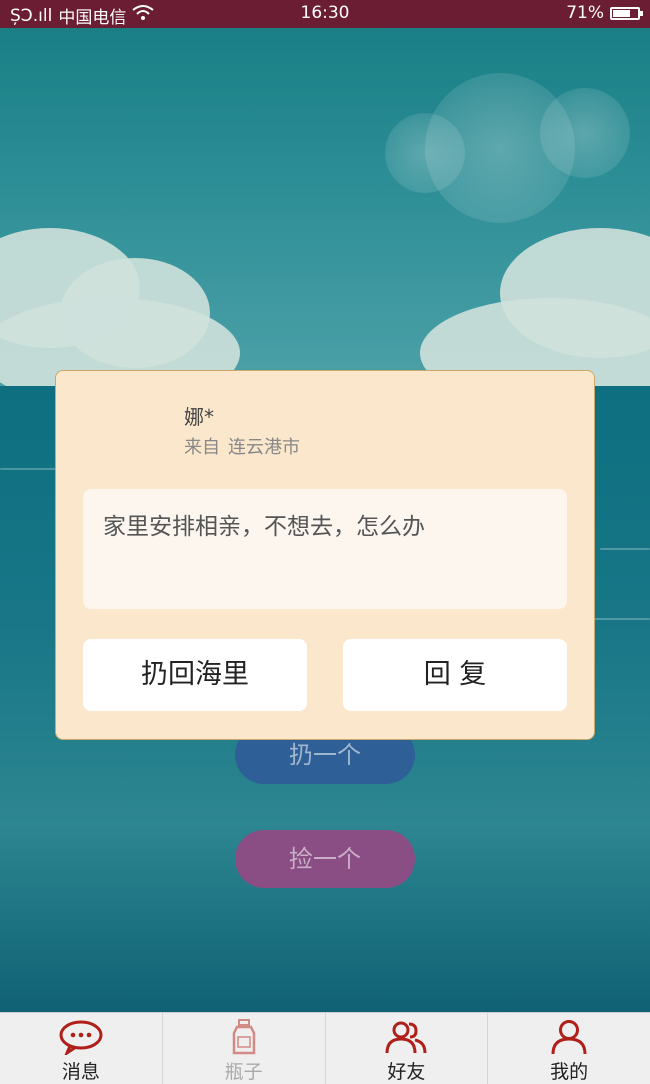 The height and width of the screenshot is (1084, 650). I want to click on friends-icon, so click(406, 1037).